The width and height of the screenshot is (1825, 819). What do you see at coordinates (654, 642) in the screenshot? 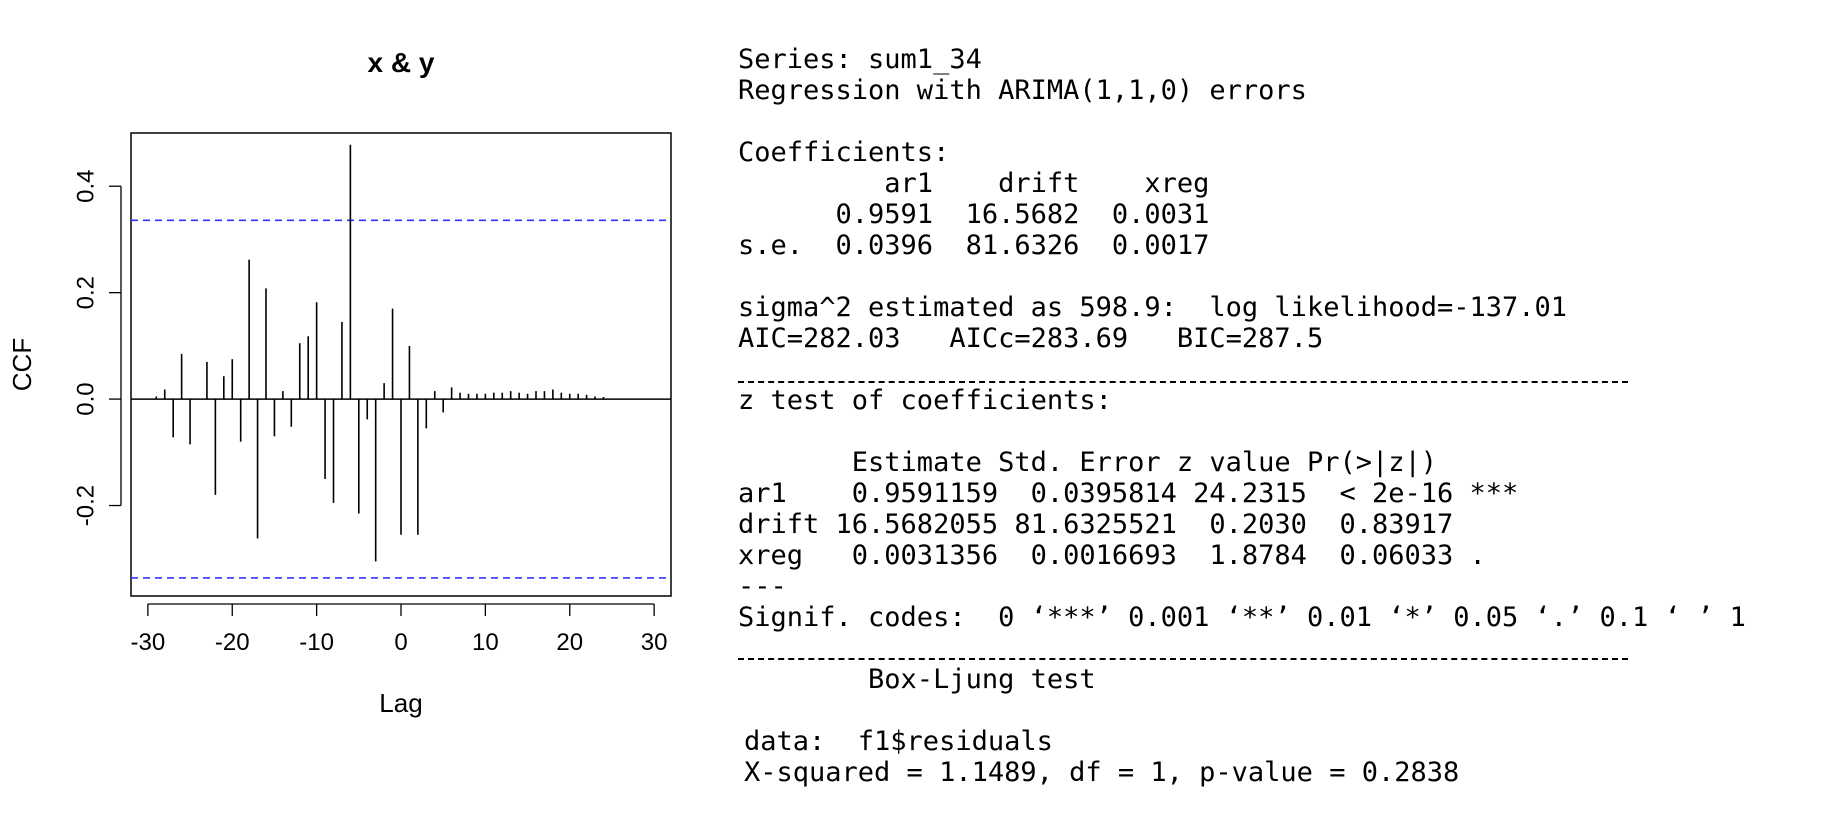
I see `x-tick-label: 30` at bounding box center [654, 642].